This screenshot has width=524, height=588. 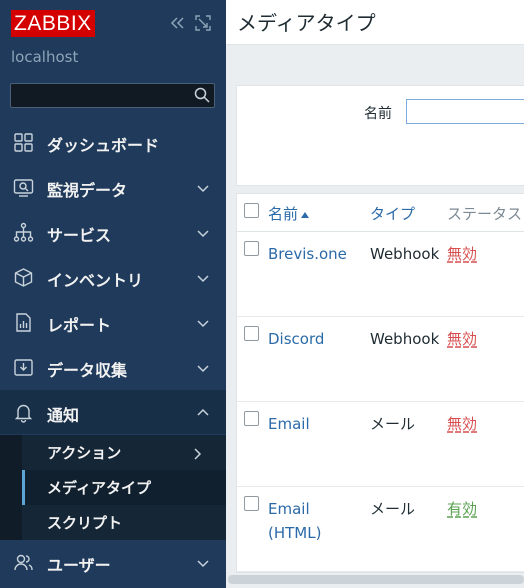 What do you see at coordinates (23, 142) in the screenshot?
I see `dashboard-icon` at bounding box center [23, 142].